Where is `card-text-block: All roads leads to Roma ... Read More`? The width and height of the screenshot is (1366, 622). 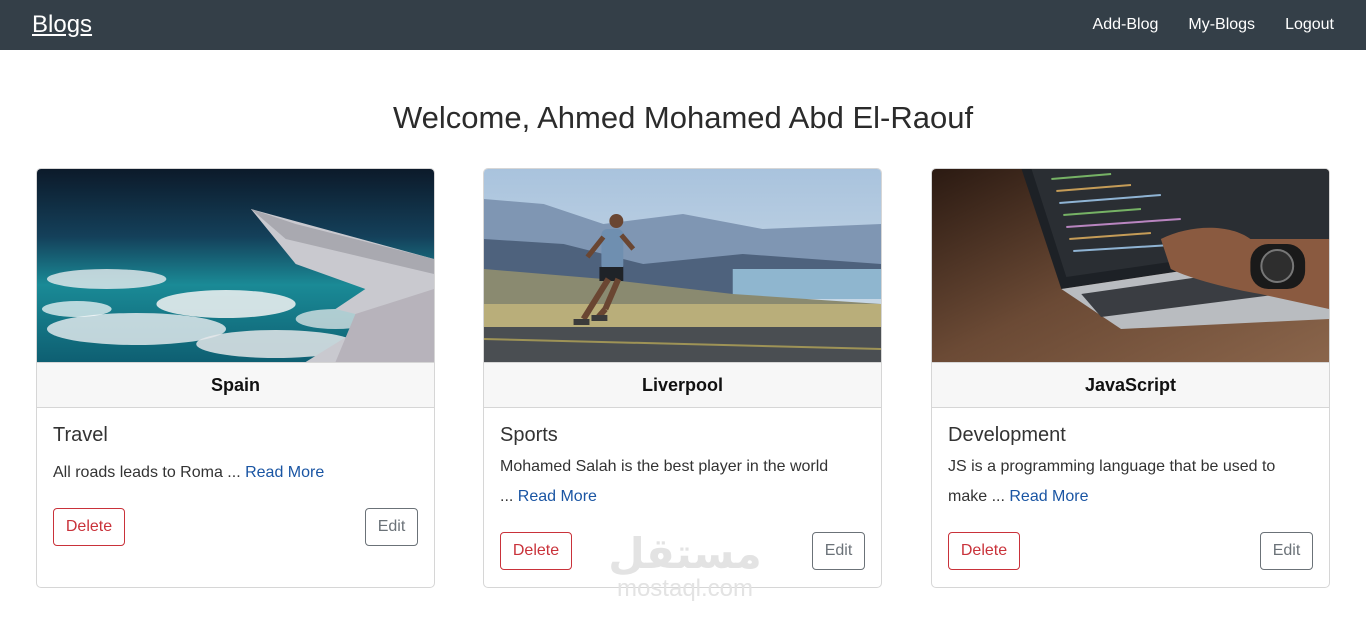
card-text-block: All roads leads to Roma ... Read More is located at coordinates (235, 473).